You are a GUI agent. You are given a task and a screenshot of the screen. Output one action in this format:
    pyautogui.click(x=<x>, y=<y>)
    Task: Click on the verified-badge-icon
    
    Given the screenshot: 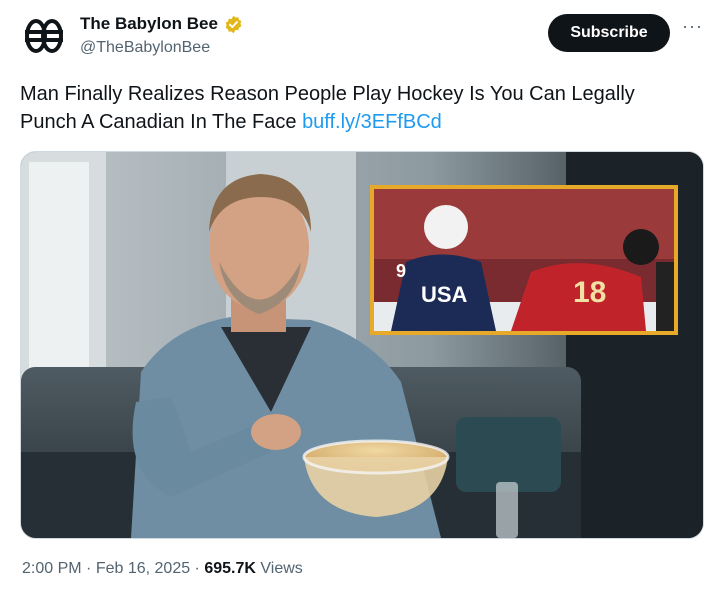 What is the action you would take?
    pyautogui.click(x=233, y=24)
    